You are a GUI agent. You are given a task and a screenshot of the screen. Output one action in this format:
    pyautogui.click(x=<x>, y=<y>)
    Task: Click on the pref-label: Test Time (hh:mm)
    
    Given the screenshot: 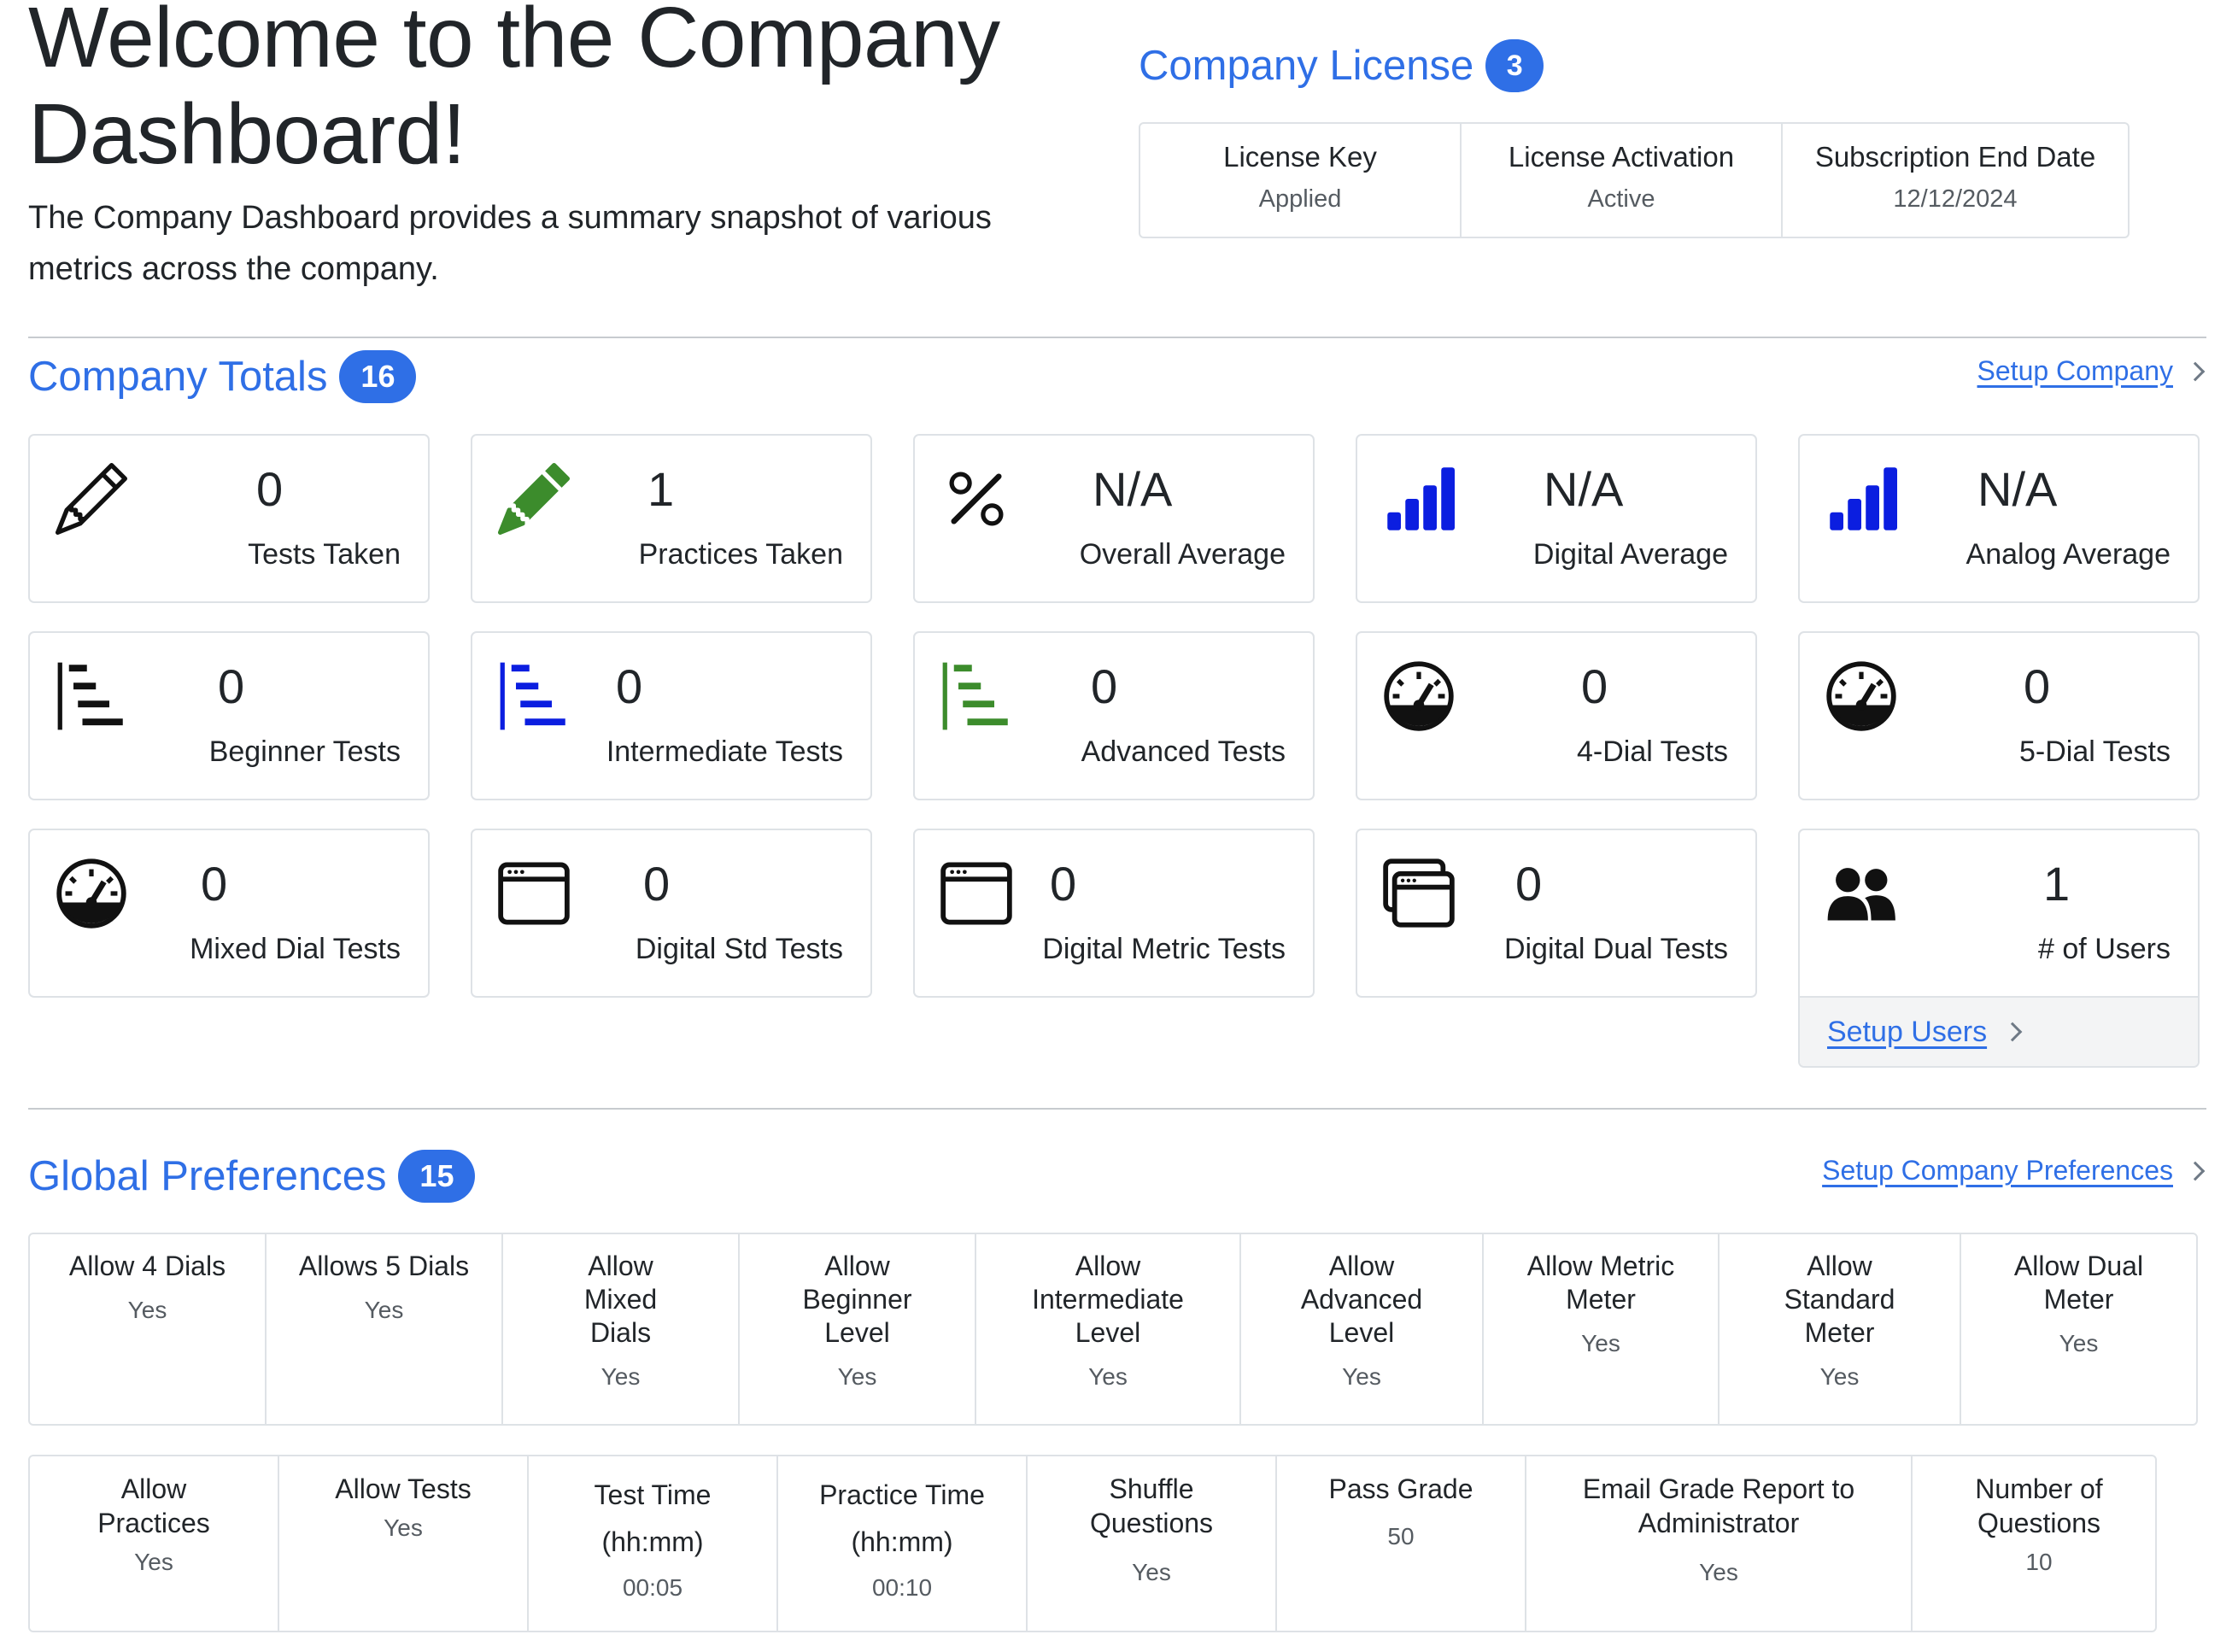 What is the action you would take?
    pyautogui.click(x=653, y=1518)
    